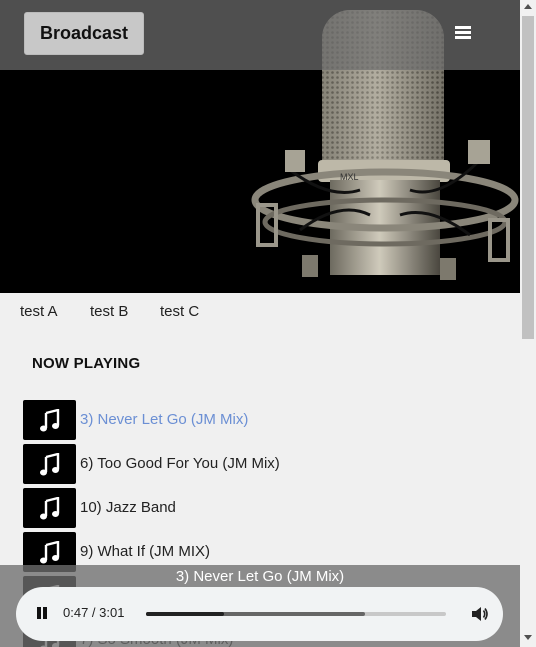 This screenshot has width=536, height=647. What do you see at coordinates (84, 33) in the screenshot?
I see `brand-button: Broadcast` at bounding box center [84, 33].